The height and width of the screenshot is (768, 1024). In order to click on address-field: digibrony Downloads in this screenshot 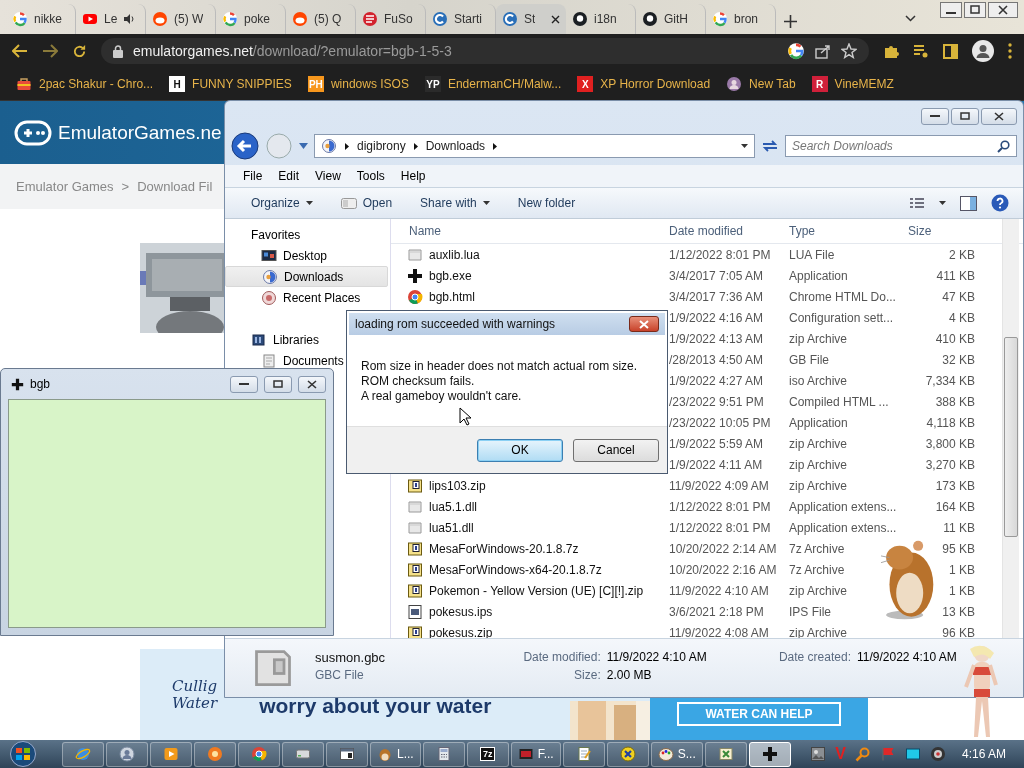, I will do `click(534, 146)`.